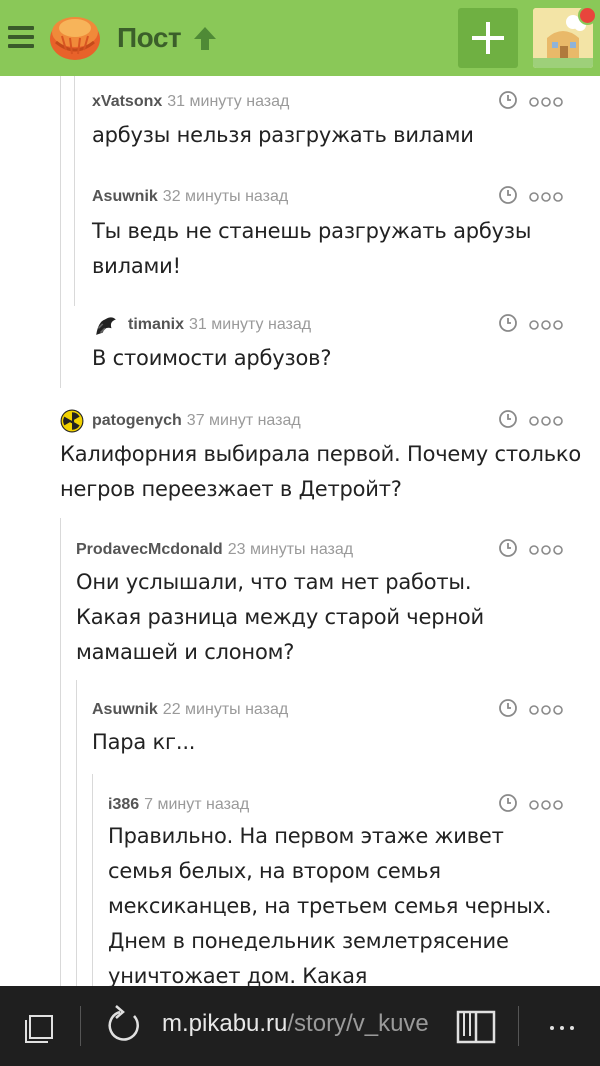 This screenshot has width=600, height=1066. I want to click on url-path: /story/v_kuve, so click(358, 1023).